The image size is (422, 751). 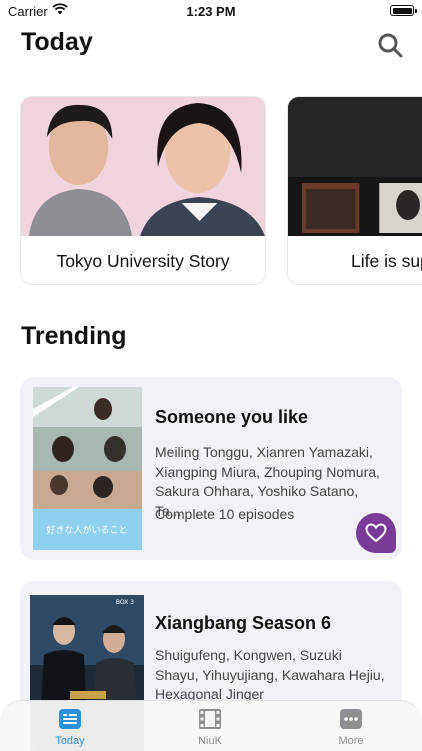 I want to click on tab-label: Today, so click(x=70, y=741).